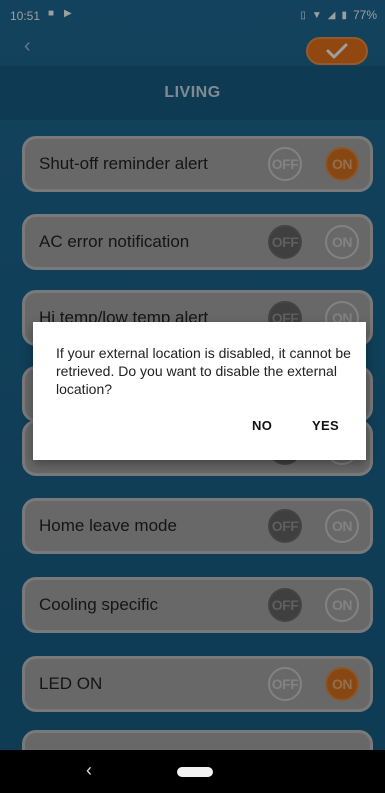 The image size is (385, 793). I want to click on back-triangle-icon: ‹, so click(89, 770).